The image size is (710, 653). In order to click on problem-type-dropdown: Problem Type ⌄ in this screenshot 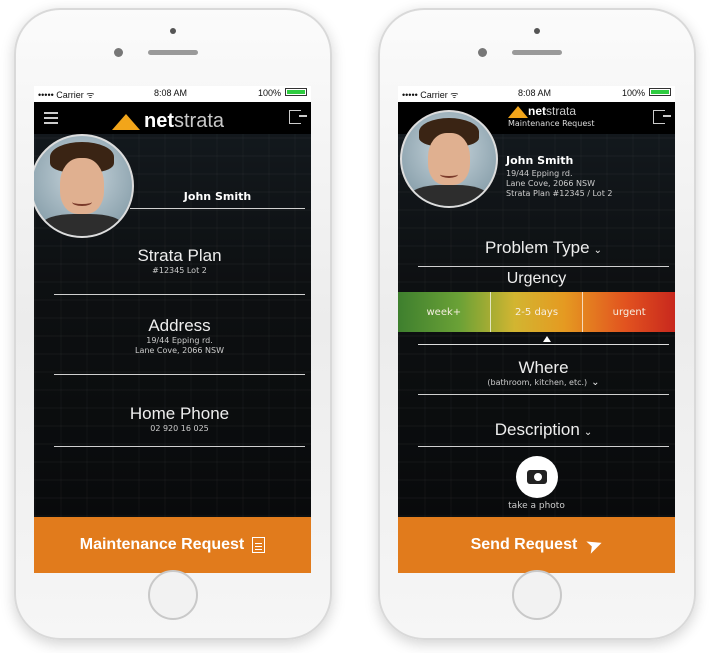, I will do `click(543, 252)`.